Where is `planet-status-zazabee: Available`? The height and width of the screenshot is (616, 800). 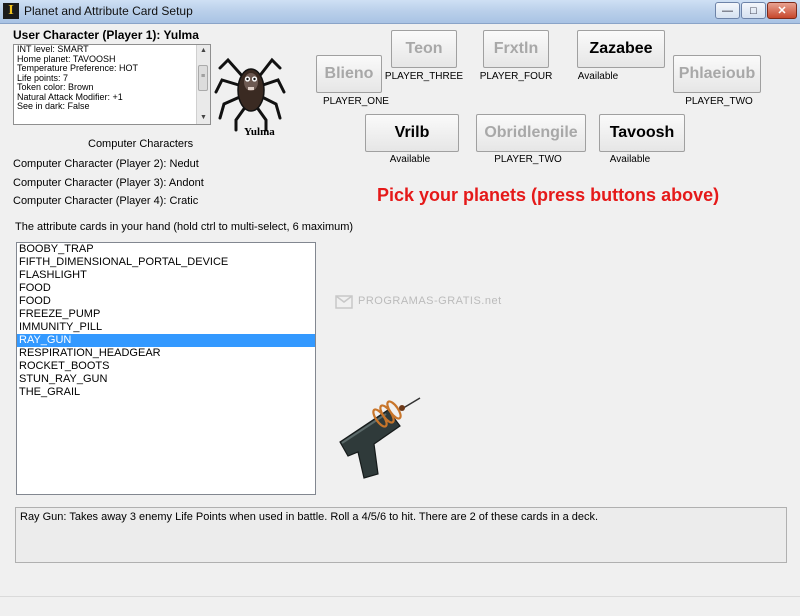 planet-status-zazabee: Available is located at coordinates (598, 76).